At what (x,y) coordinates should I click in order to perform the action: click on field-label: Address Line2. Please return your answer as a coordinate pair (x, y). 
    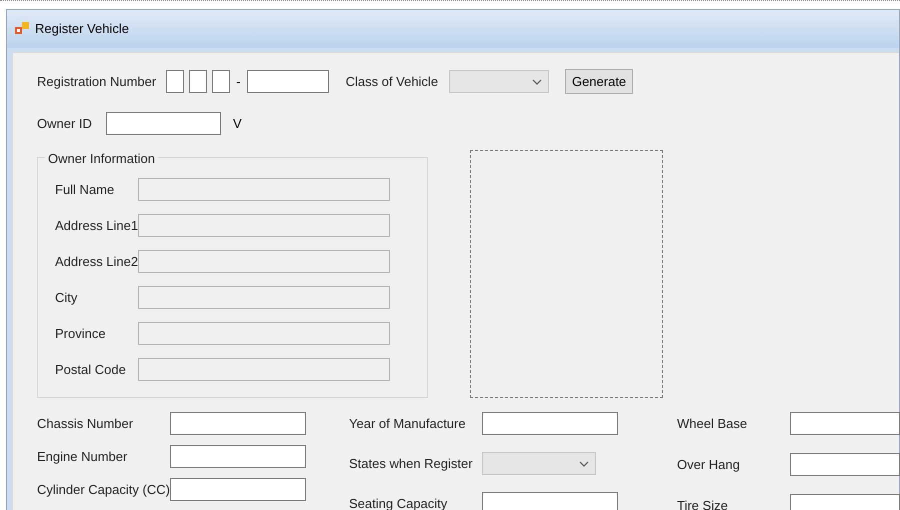
    Looking at the image, I should click on (96, 261).